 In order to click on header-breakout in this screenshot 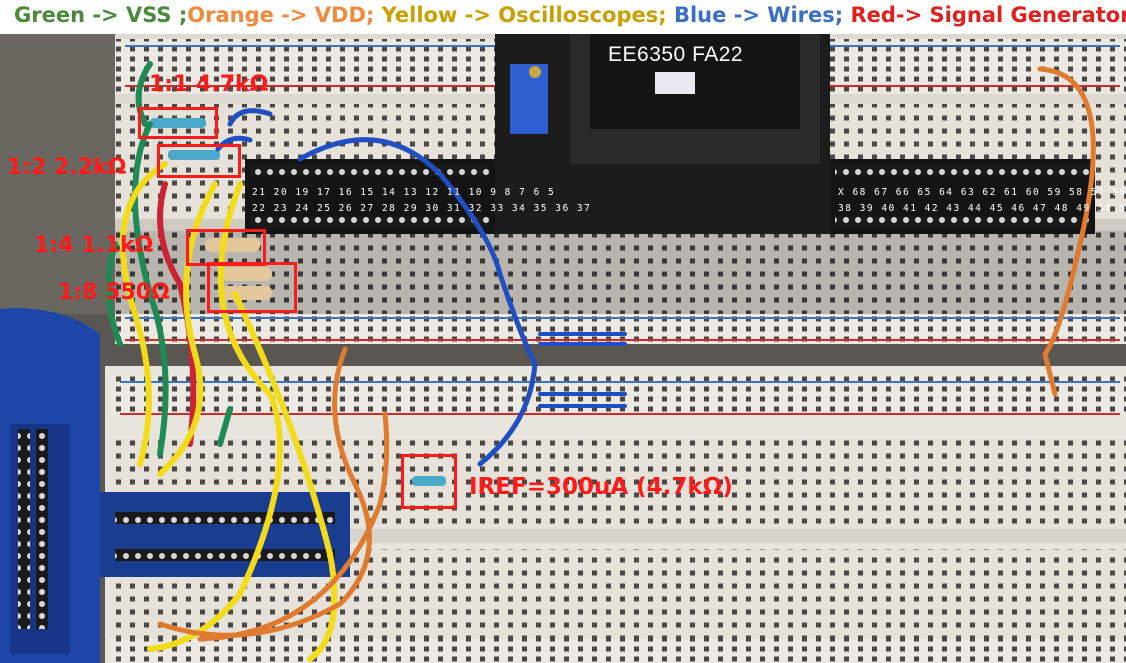, I will do `click(225, 534)`.